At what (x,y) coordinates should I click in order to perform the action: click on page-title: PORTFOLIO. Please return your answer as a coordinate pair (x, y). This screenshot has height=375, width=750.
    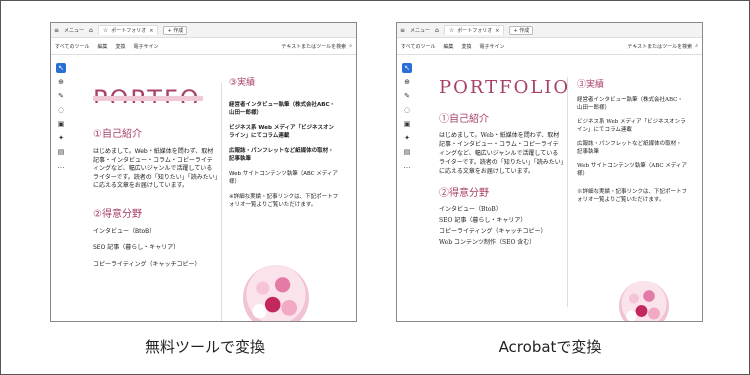
    Looking at the image, I should click on (505, 87).